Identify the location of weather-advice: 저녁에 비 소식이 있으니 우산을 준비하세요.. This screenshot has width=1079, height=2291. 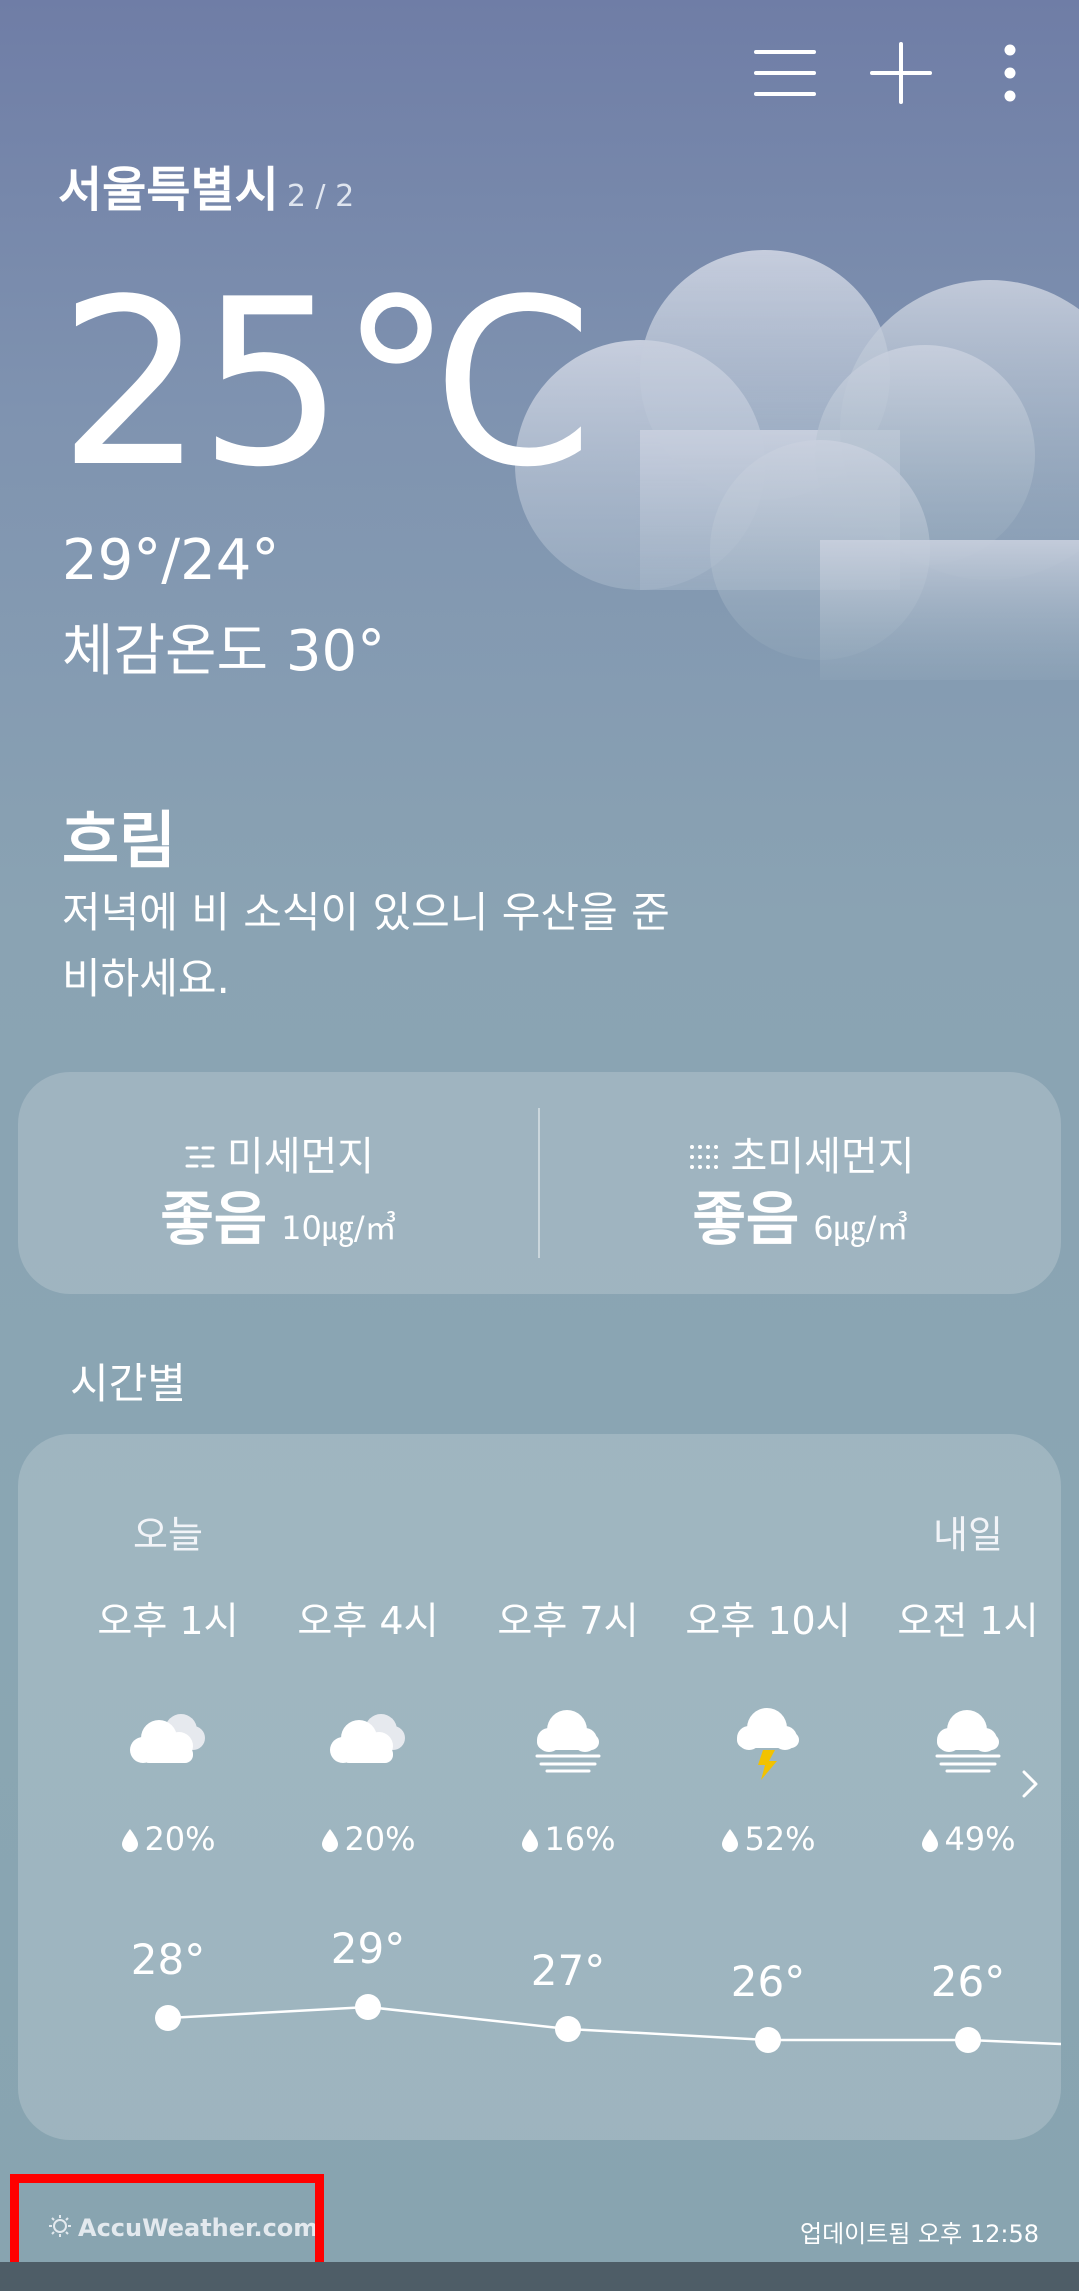
(366, 945).